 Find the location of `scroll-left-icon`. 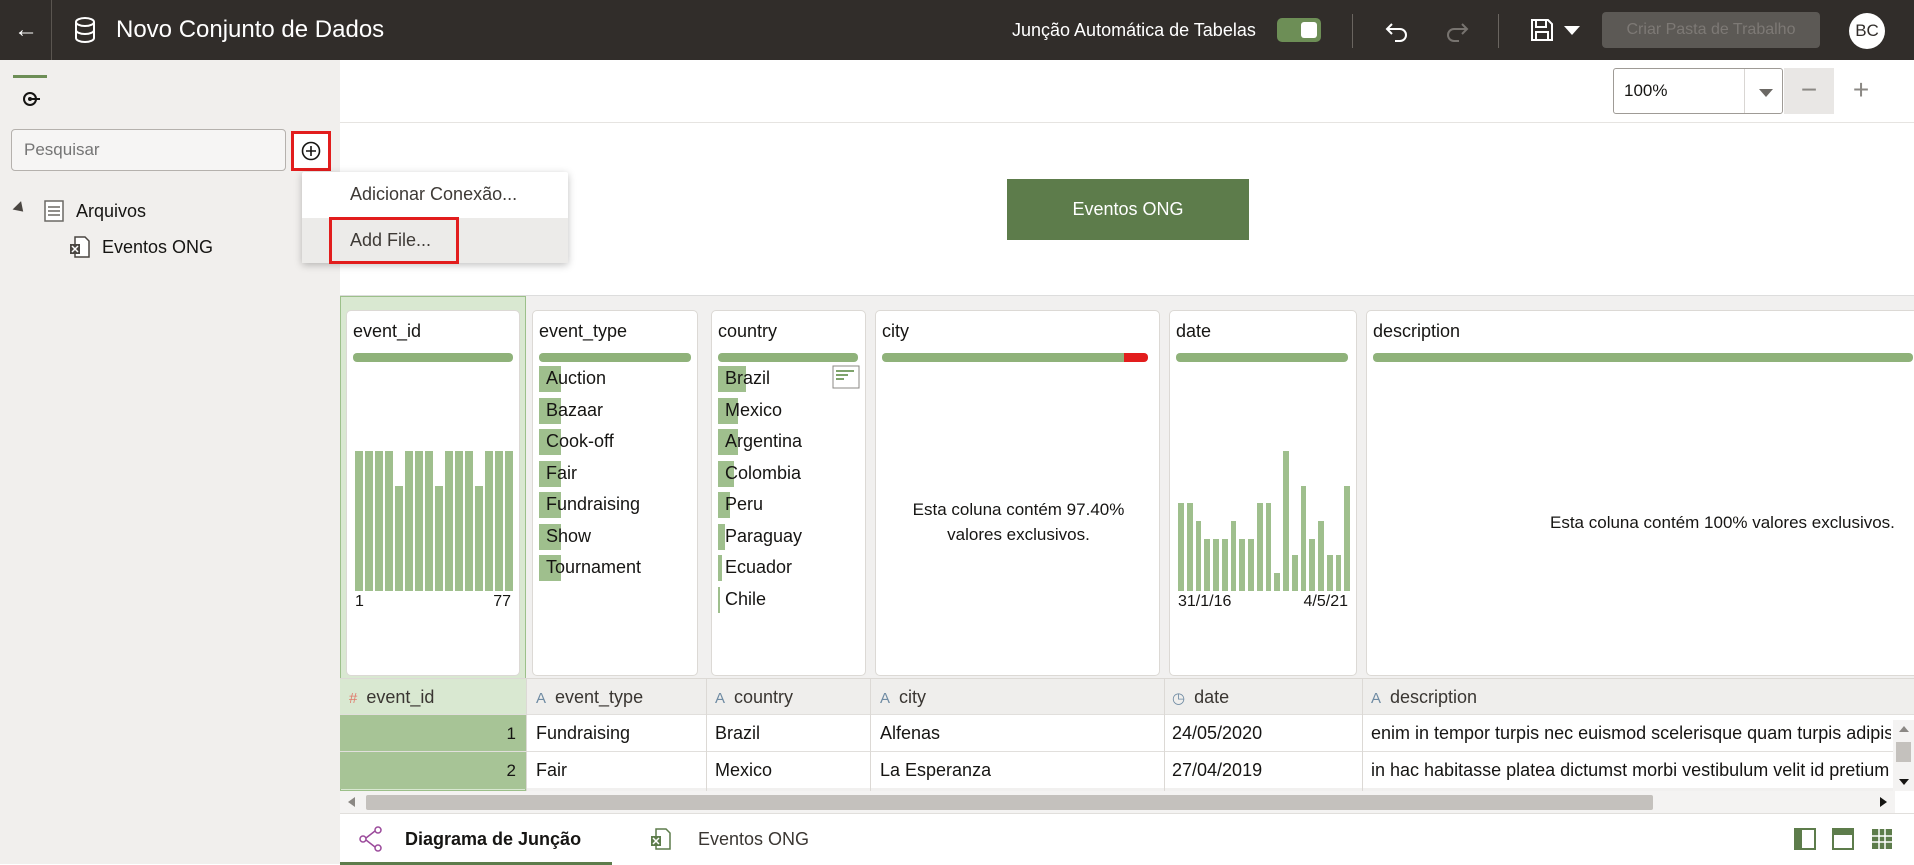

scroll-left-icon is located at coordinates (351, 802).